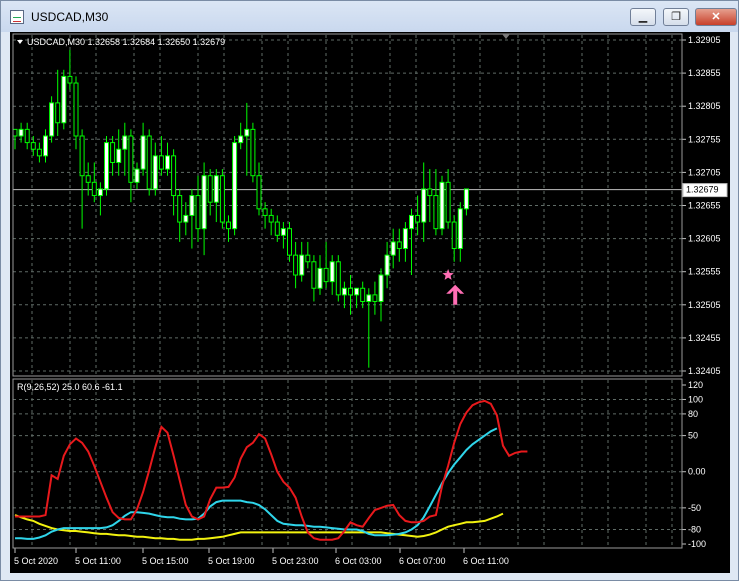 Image resolution: width=739 pixels, height=581 pixels. Describe the element at coordinates (422, 561) in the screenshot. I see `time-tick-label: 6 Oct 07:00` at that location.